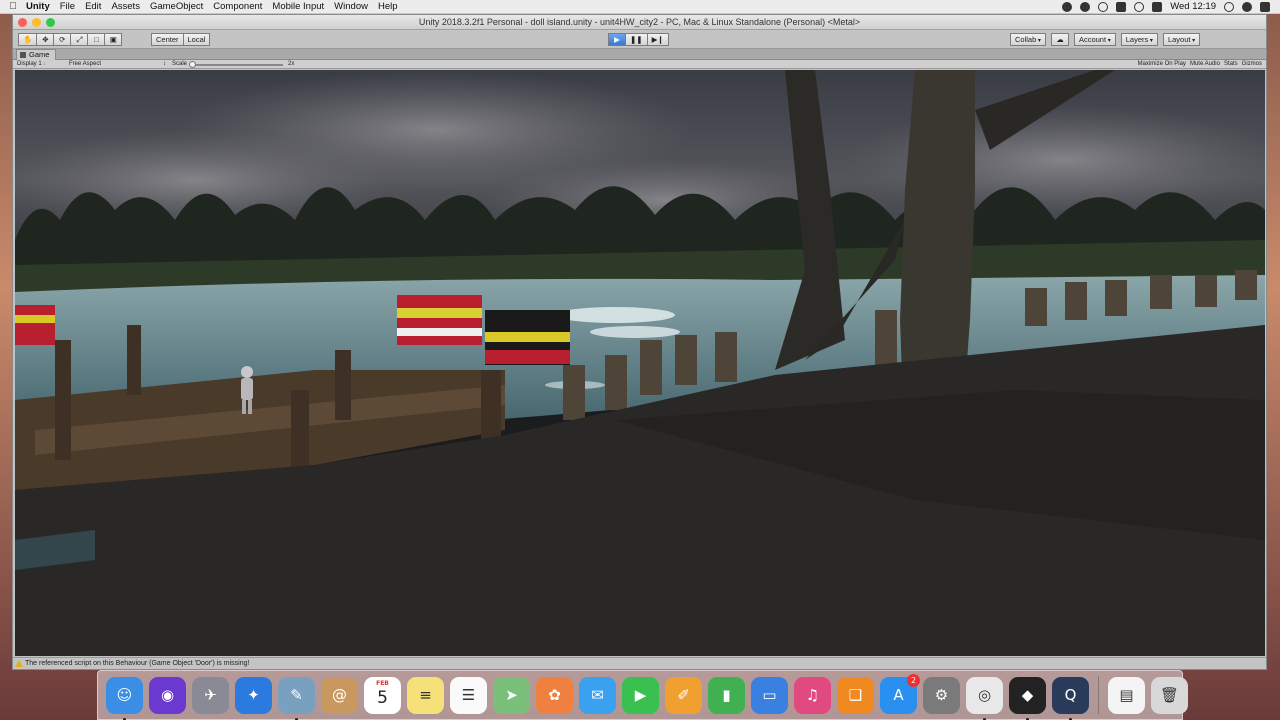 The height and width of the screenshot is (720, 1280). I want to click on notes-icon-glyph: ≡, so click(425, 695).